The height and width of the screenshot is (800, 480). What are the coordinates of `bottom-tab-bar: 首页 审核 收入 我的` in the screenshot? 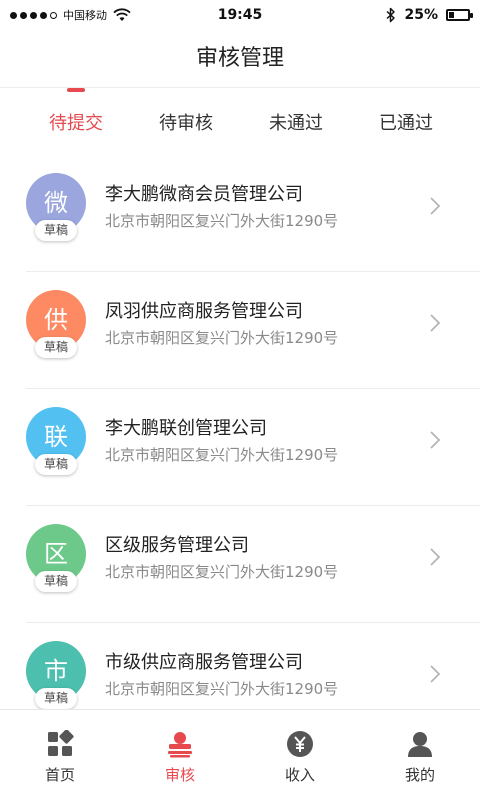 It's located at (240, 754).